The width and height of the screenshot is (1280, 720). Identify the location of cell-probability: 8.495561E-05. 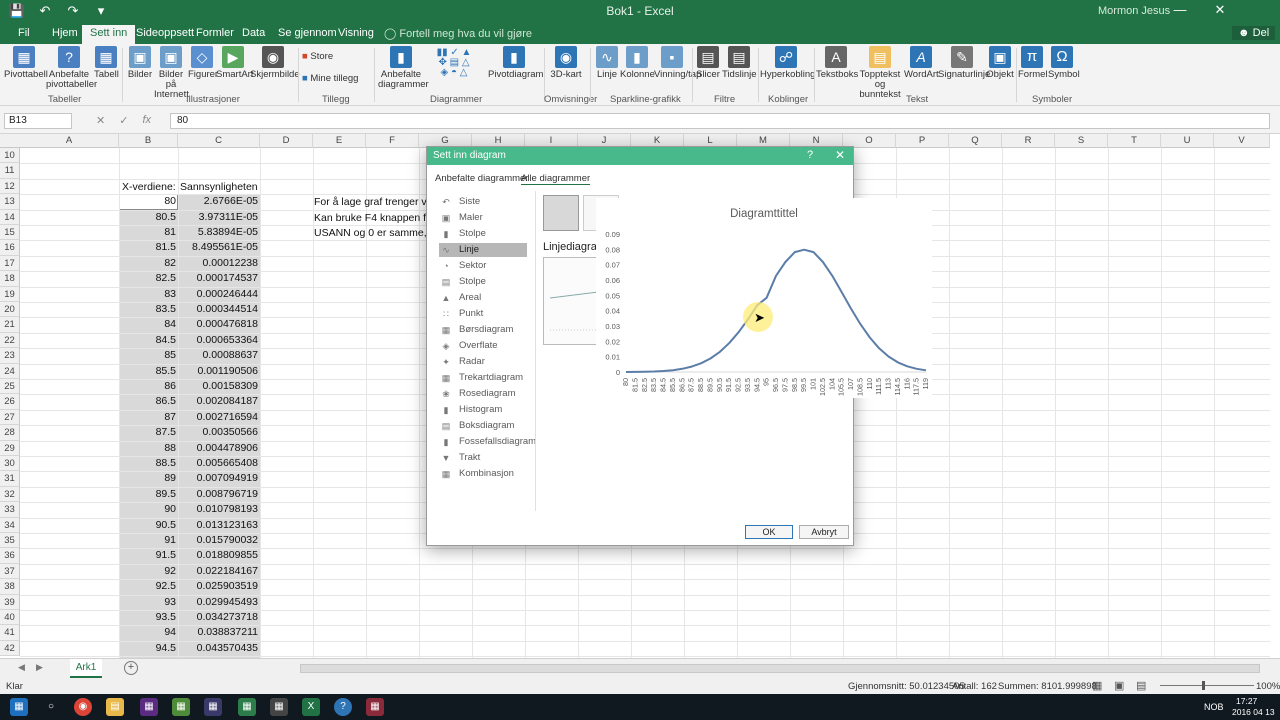
(218, 247).